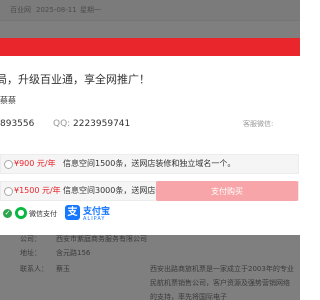 The height and width of the screenshot is (300, 320). Describe the element at coordinates (7, 213) in the screenshot. I see `check-circle-icon: ✓` at that location.